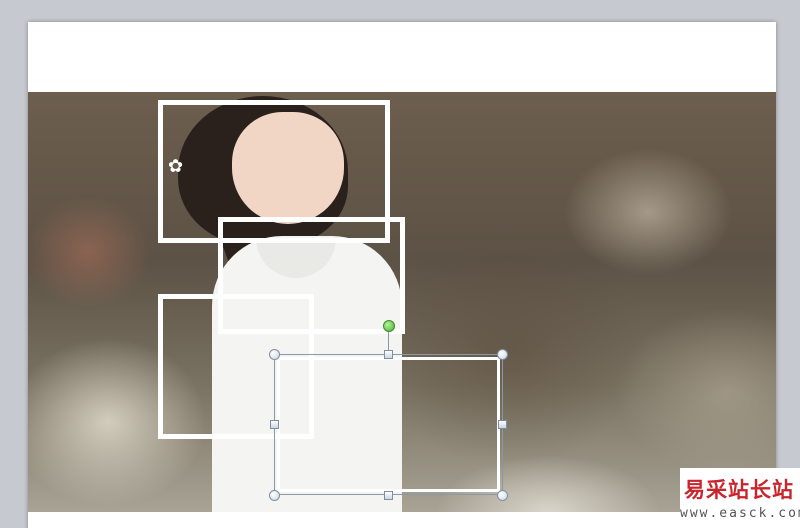 This screenshot has height=528, width=800. Describe the element at coordinates (502, 424) in the screenshot. I see `resize-handle-right` at that location.